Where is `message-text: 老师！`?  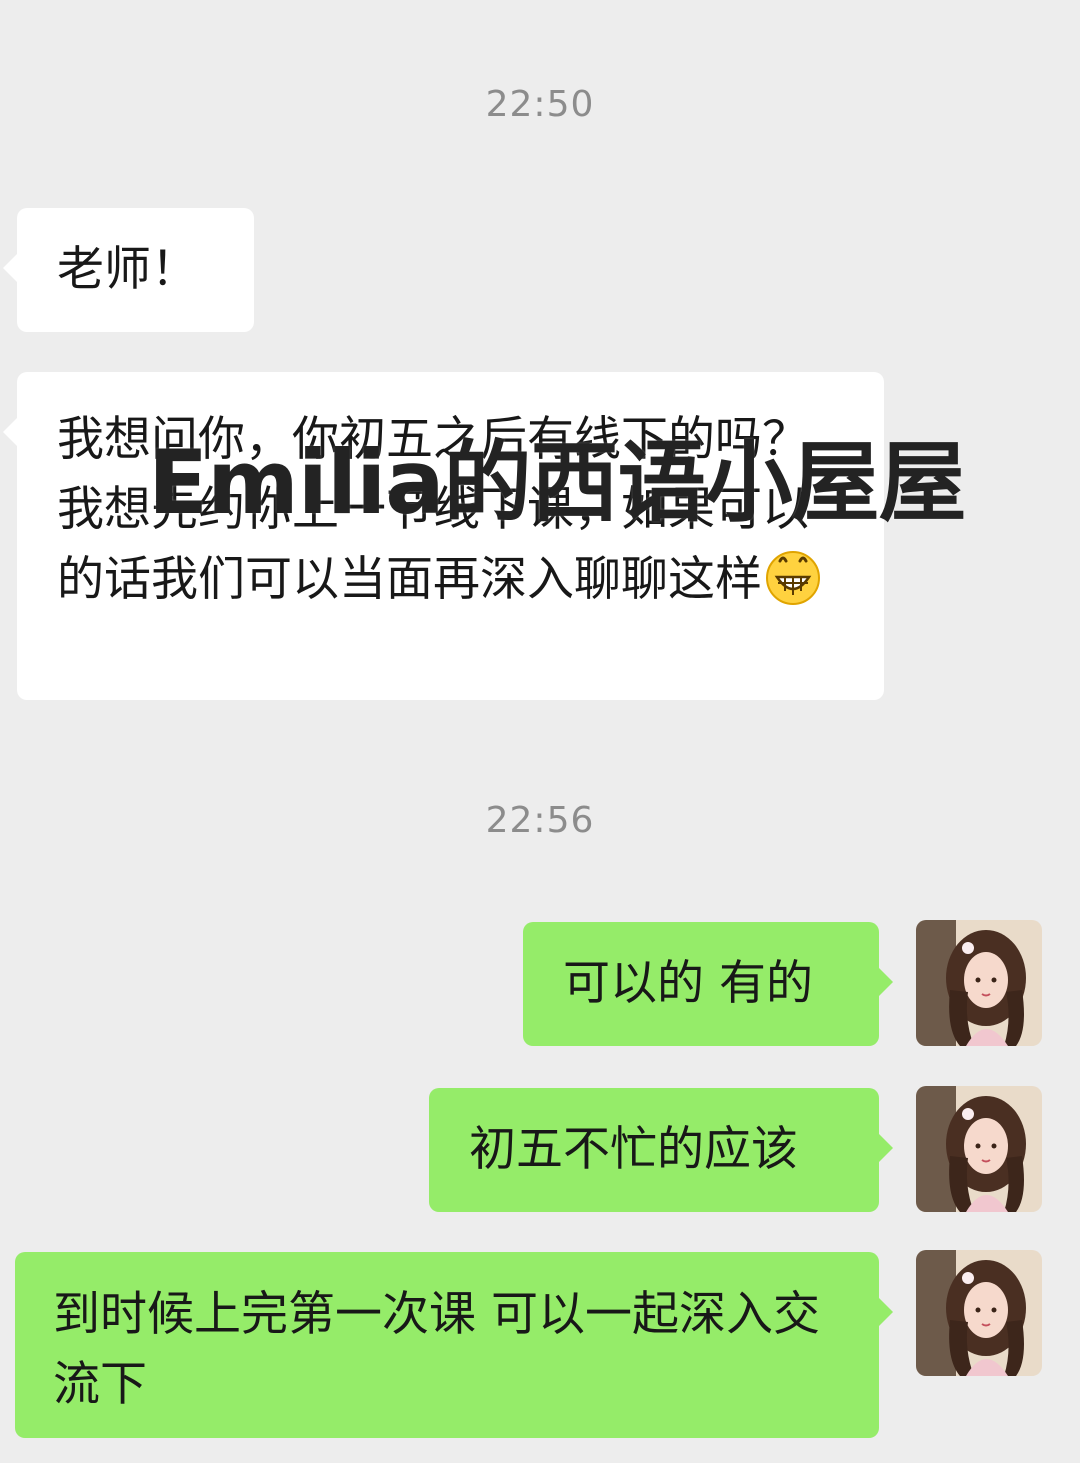 message-text: 老师！ is located at coordinates (127, 269).